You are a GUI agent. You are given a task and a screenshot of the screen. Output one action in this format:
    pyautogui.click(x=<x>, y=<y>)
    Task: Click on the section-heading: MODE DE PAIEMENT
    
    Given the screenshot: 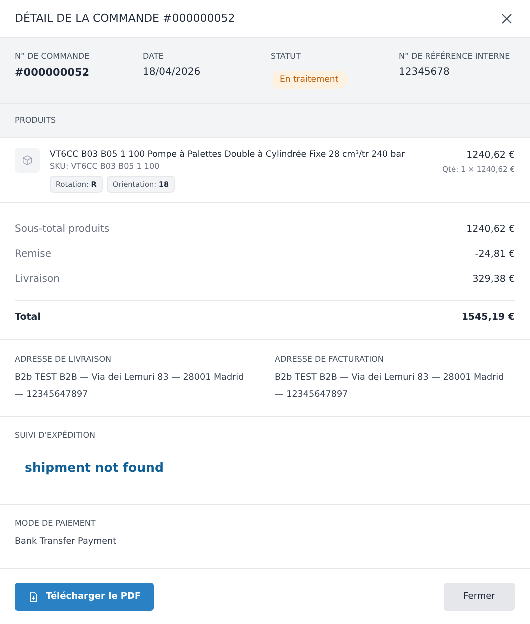 What is the action you would take?
    pyautogui.click(x=56, y=523)
    